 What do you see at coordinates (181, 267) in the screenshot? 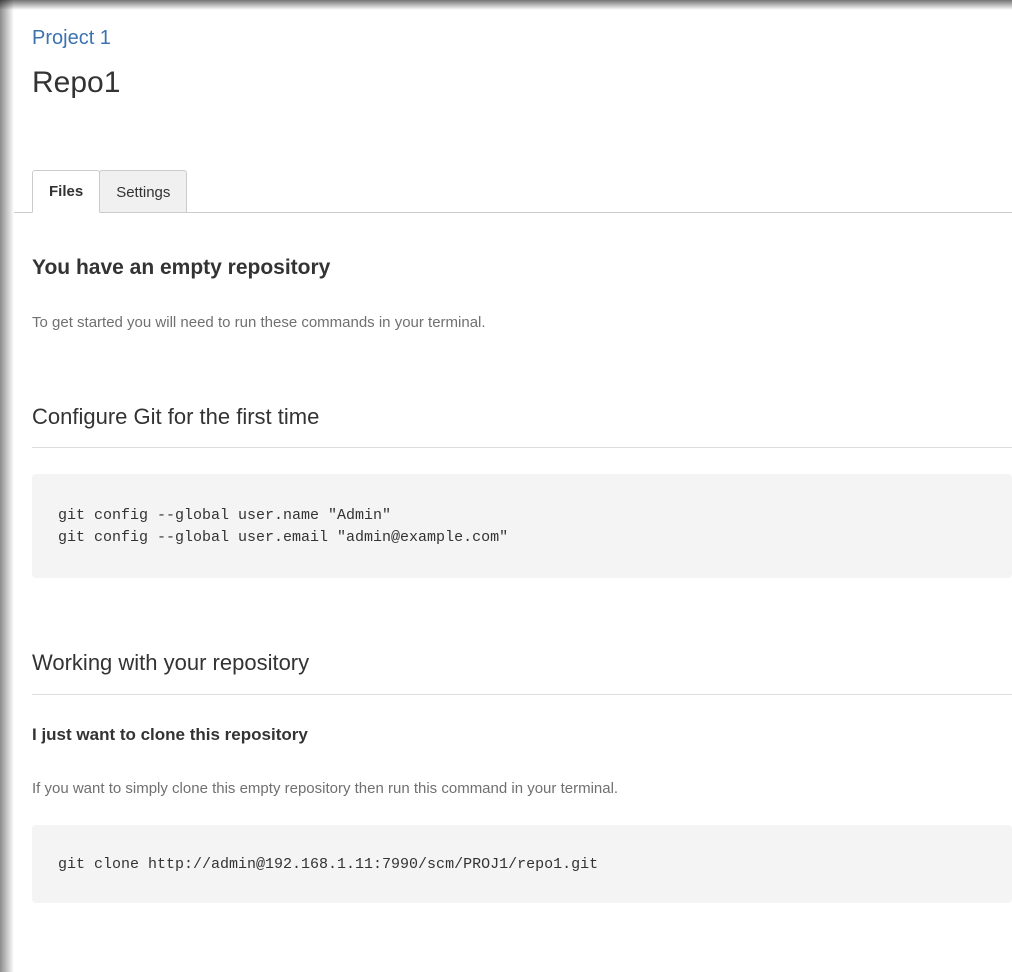
I see `empty-repo-heading: You have an empty repository` at bounding box center [181, 267].